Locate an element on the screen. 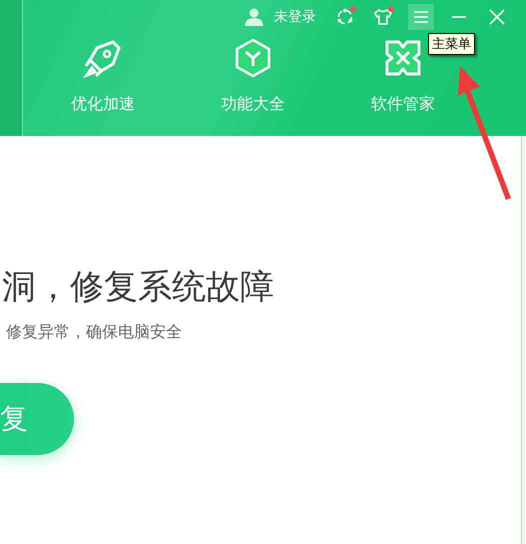 Image resolution: width=526 pixels, height=544 pixels. nav-tab: 功能大全 is located at coordinates (253, 104).